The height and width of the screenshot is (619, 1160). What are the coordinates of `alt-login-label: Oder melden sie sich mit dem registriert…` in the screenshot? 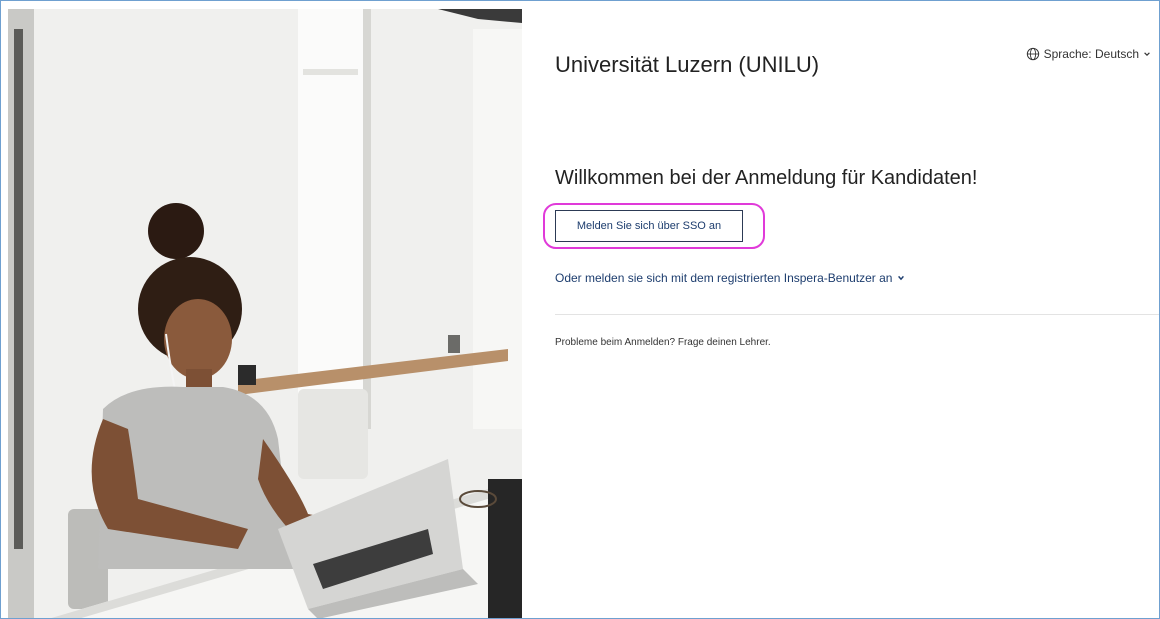 It's located at (724, 278).